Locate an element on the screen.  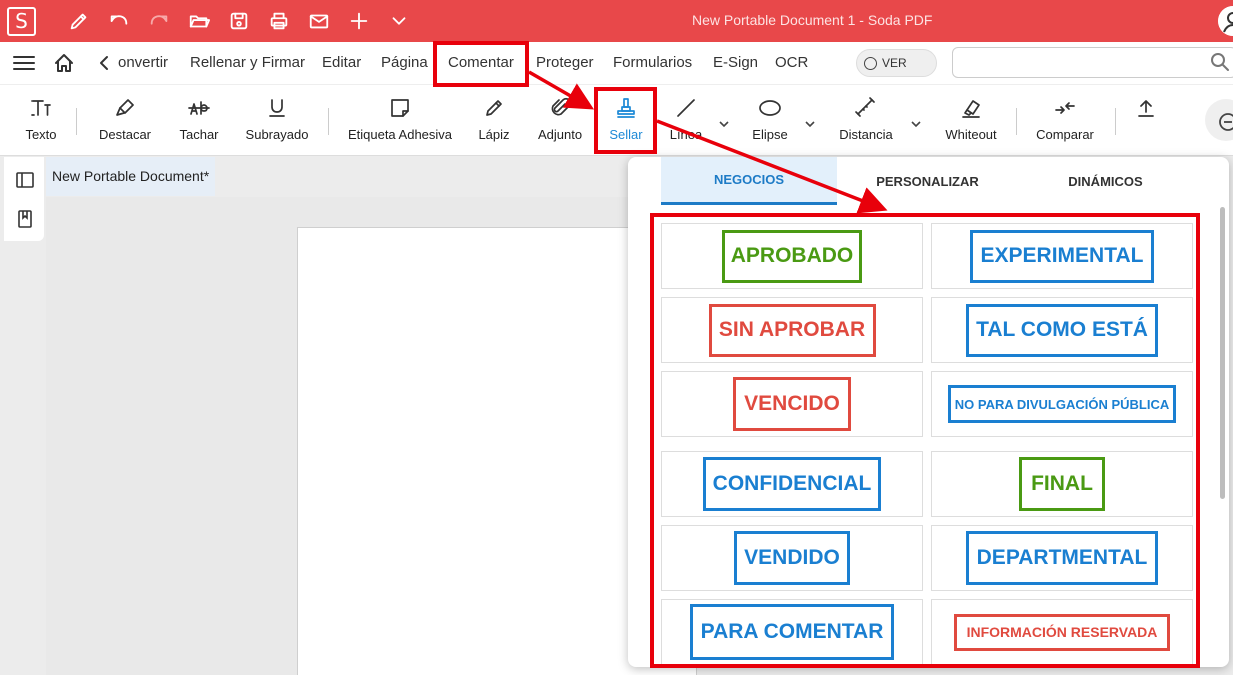
tool-export is located at coordinates (1146, 121).